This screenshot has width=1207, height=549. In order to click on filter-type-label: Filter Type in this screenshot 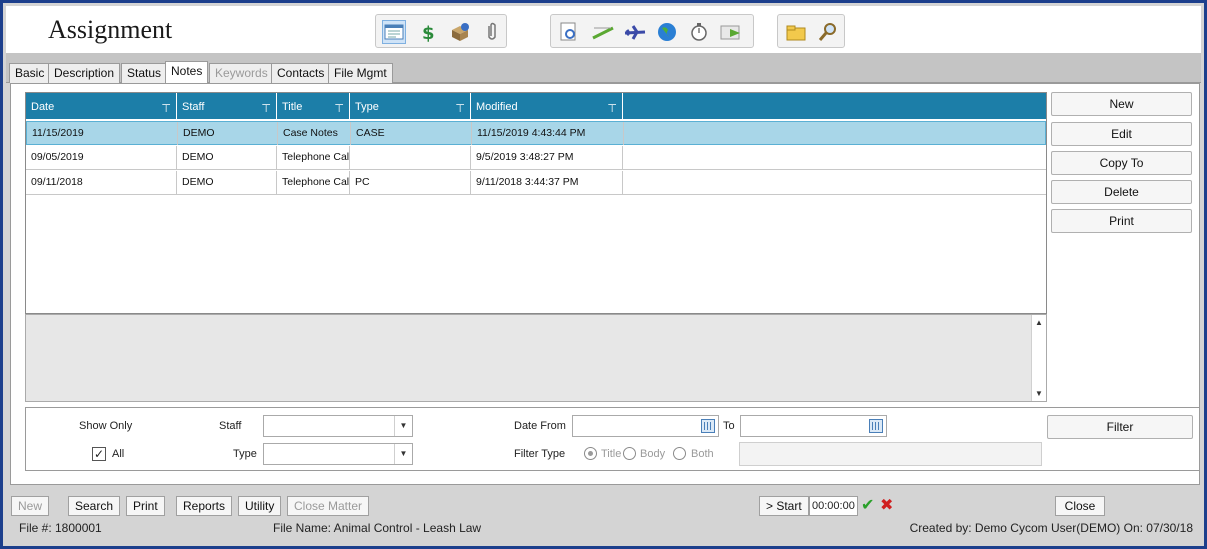, I will do `click(540, 454)`.